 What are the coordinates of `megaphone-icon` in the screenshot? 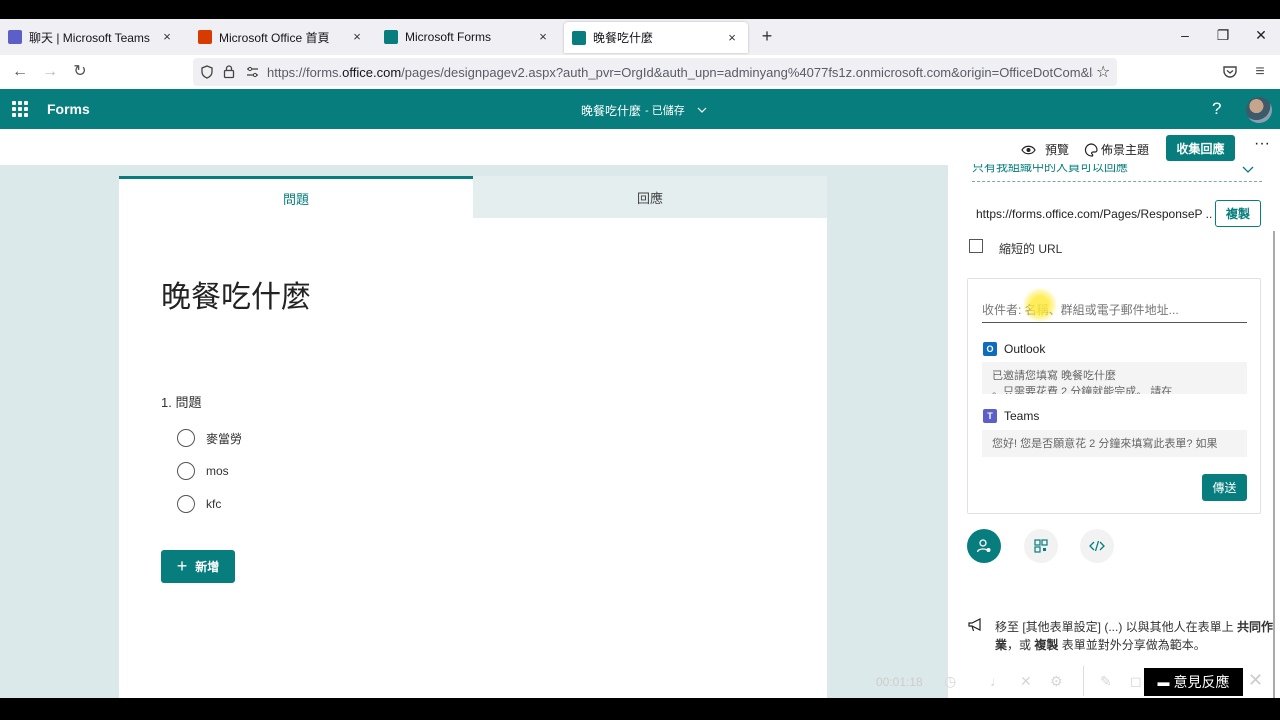 It's located at (974, 625).